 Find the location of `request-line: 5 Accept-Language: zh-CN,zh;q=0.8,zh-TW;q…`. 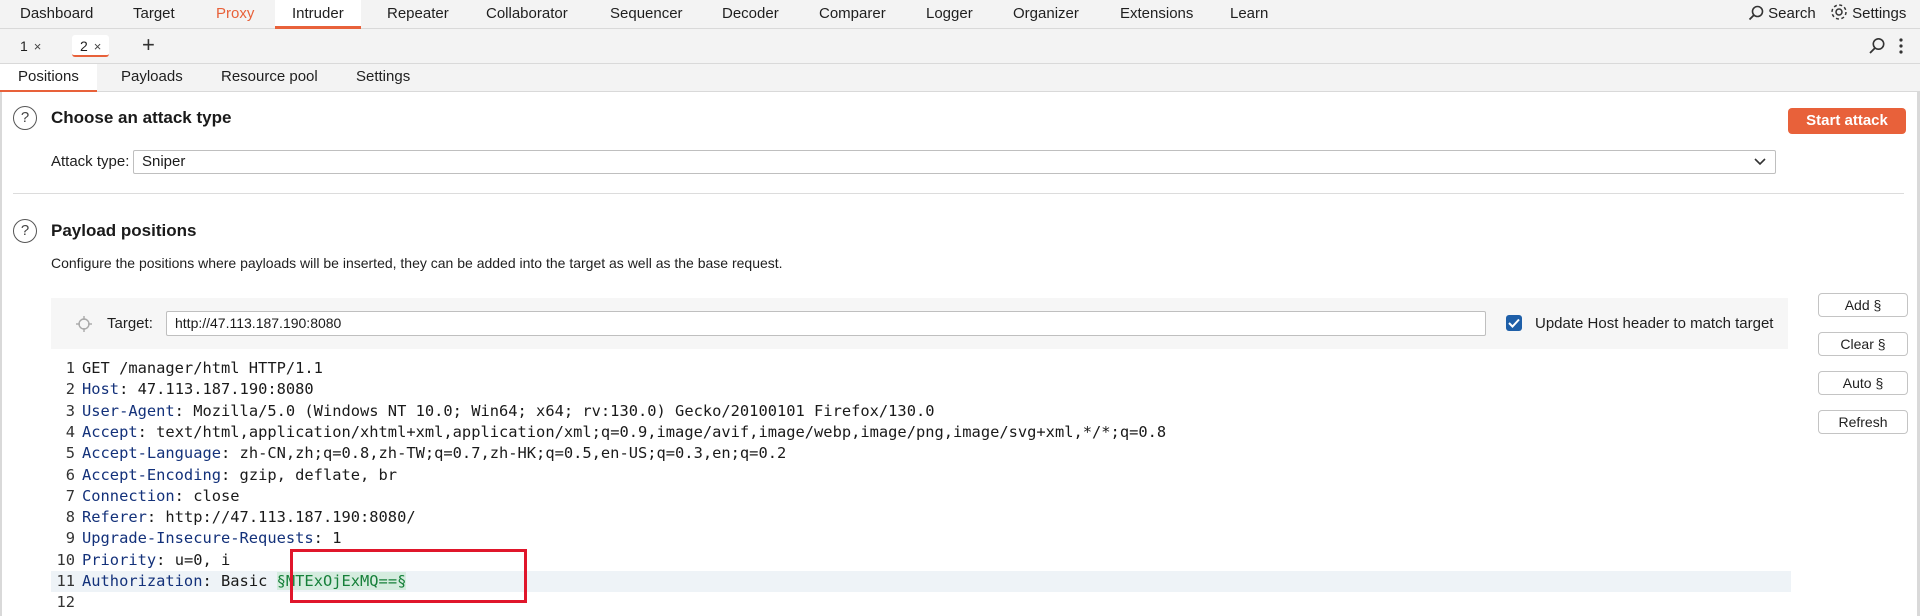

request-line: 5 Accept-Language: zh-CN,zh;q=0.8,zh-TW;q… is located at coordinates (921, 453).